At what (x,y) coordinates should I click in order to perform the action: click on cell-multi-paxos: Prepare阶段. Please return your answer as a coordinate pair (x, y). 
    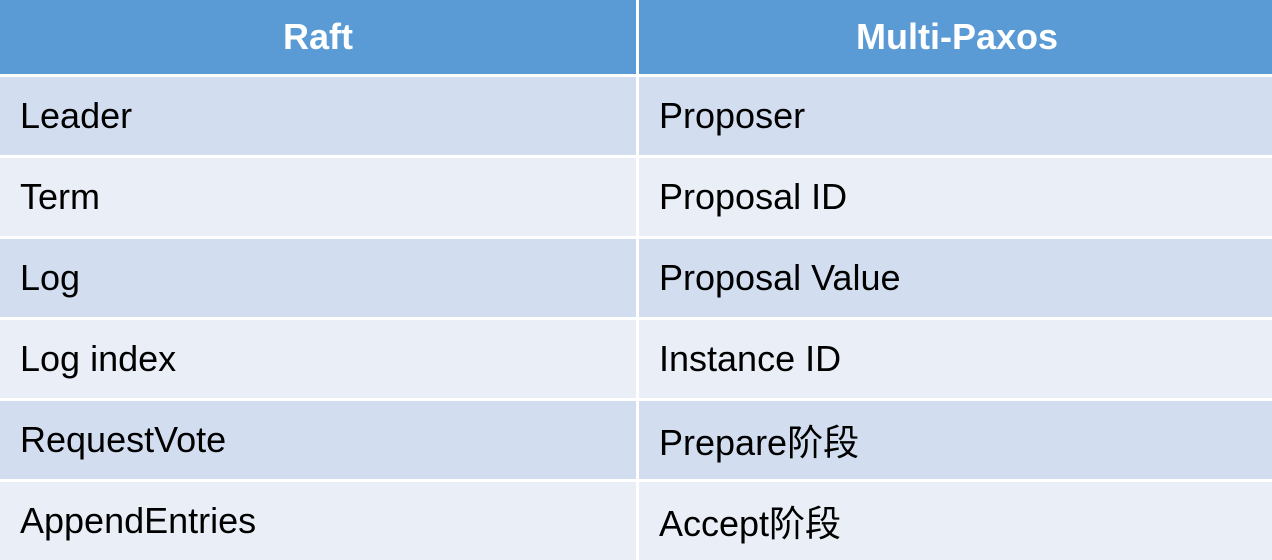
    Looking at the image, I should click on (955, 440).